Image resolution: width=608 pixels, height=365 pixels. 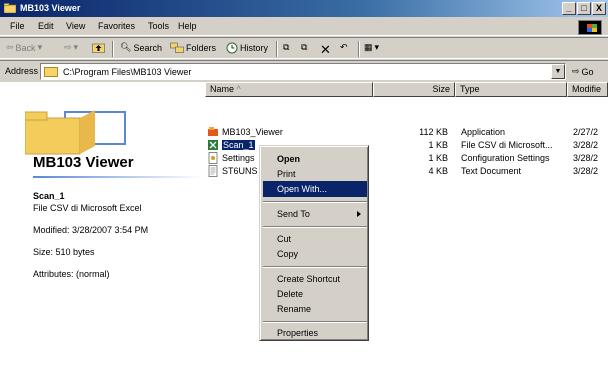 I want to click on menu-view: View, so click(x=75, y=26).